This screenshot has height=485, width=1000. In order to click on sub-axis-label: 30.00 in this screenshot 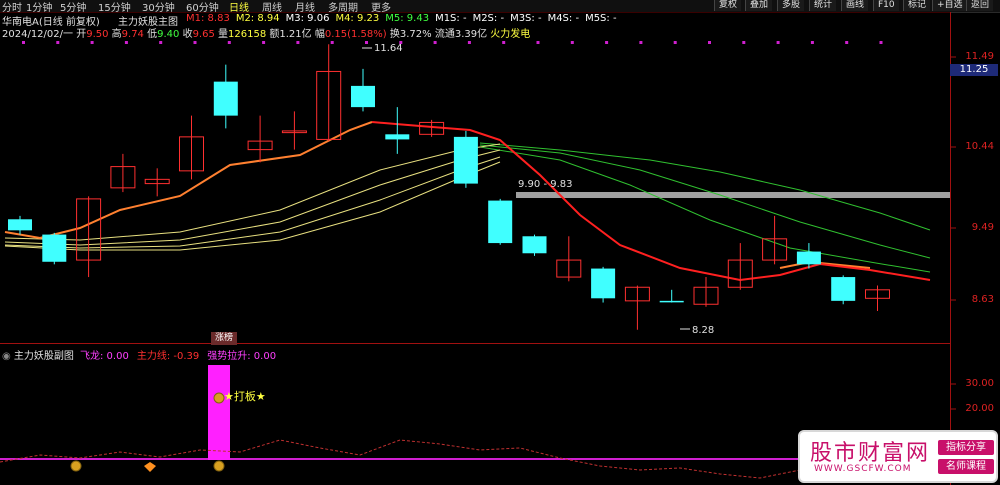, I will do `click(979, 383)`.